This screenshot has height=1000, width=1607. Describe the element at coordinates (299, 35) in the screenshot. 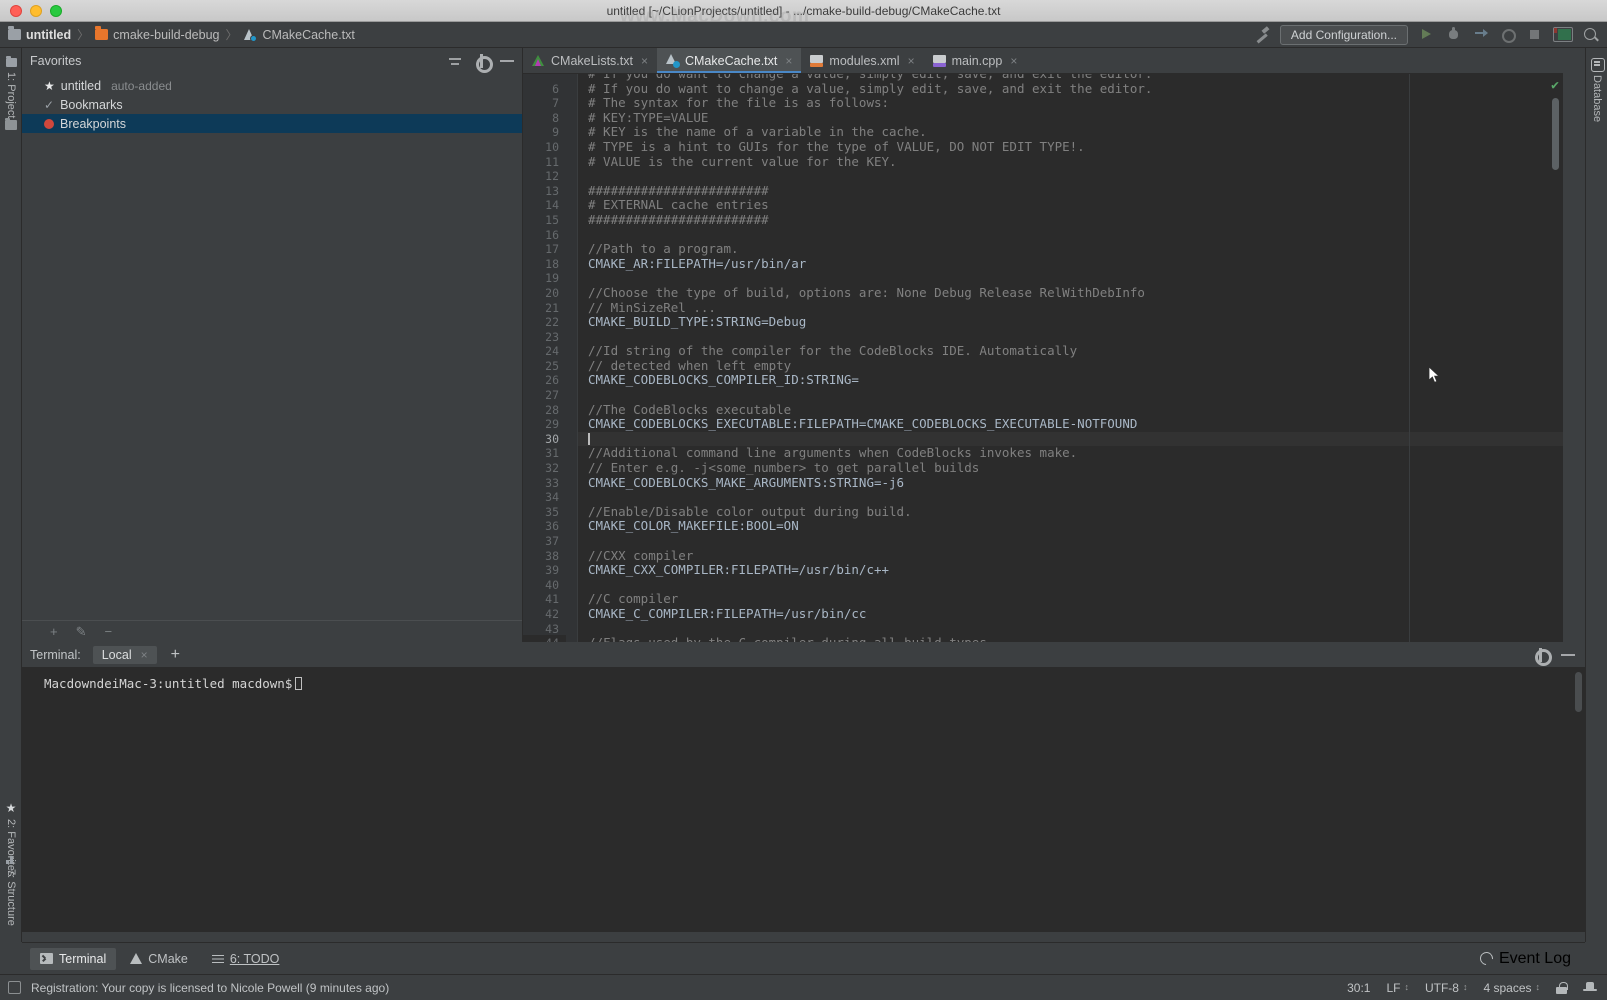

I see `breadcrumb-item-file: CMakeCache.txt` at that location.